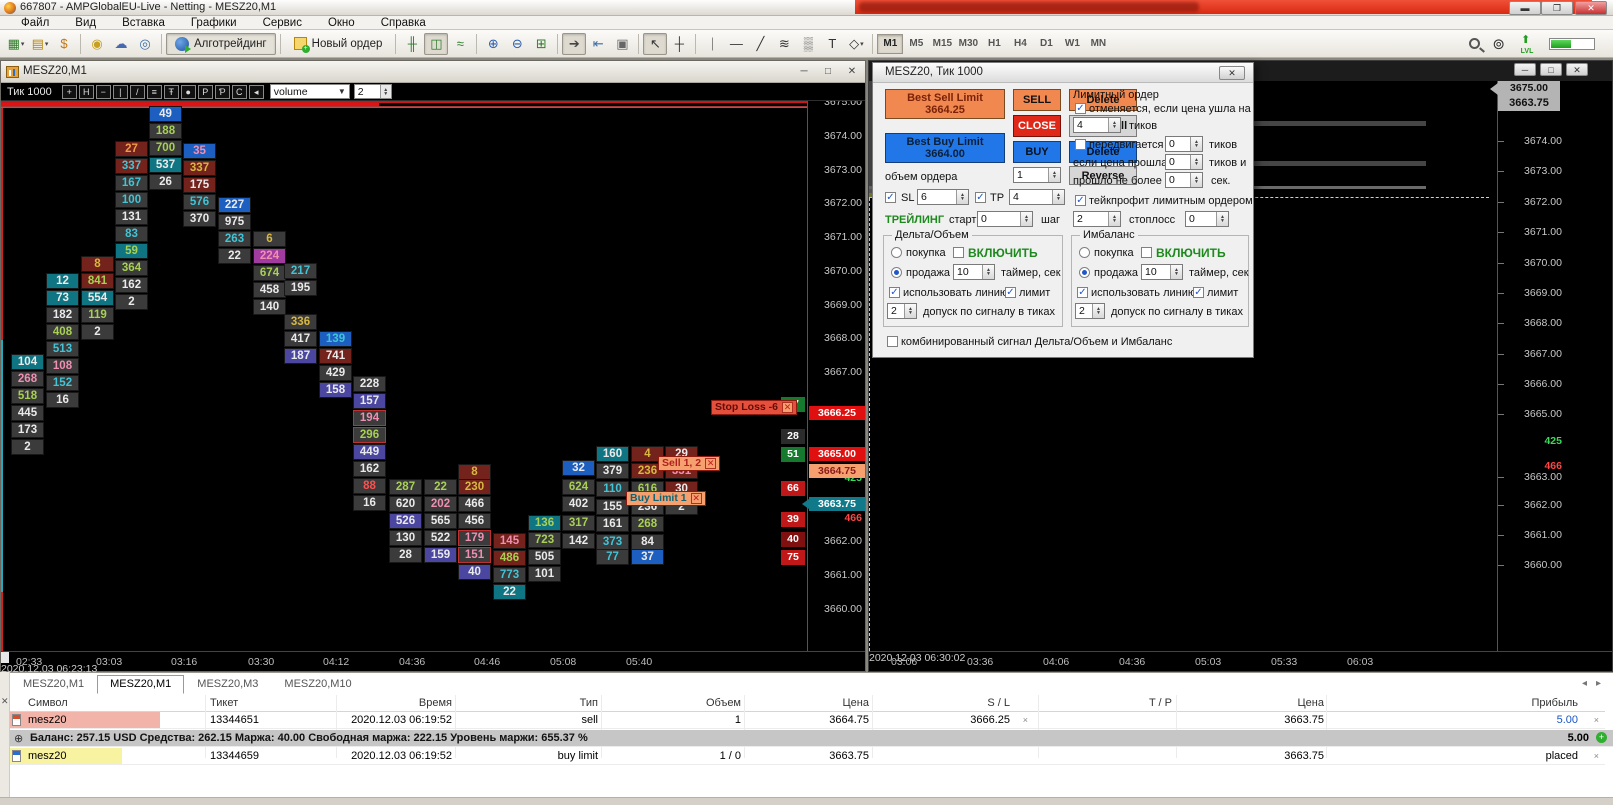  I want to click on order-label-stop-loss: Stop Loss -6 ✕, so click(754, 407).